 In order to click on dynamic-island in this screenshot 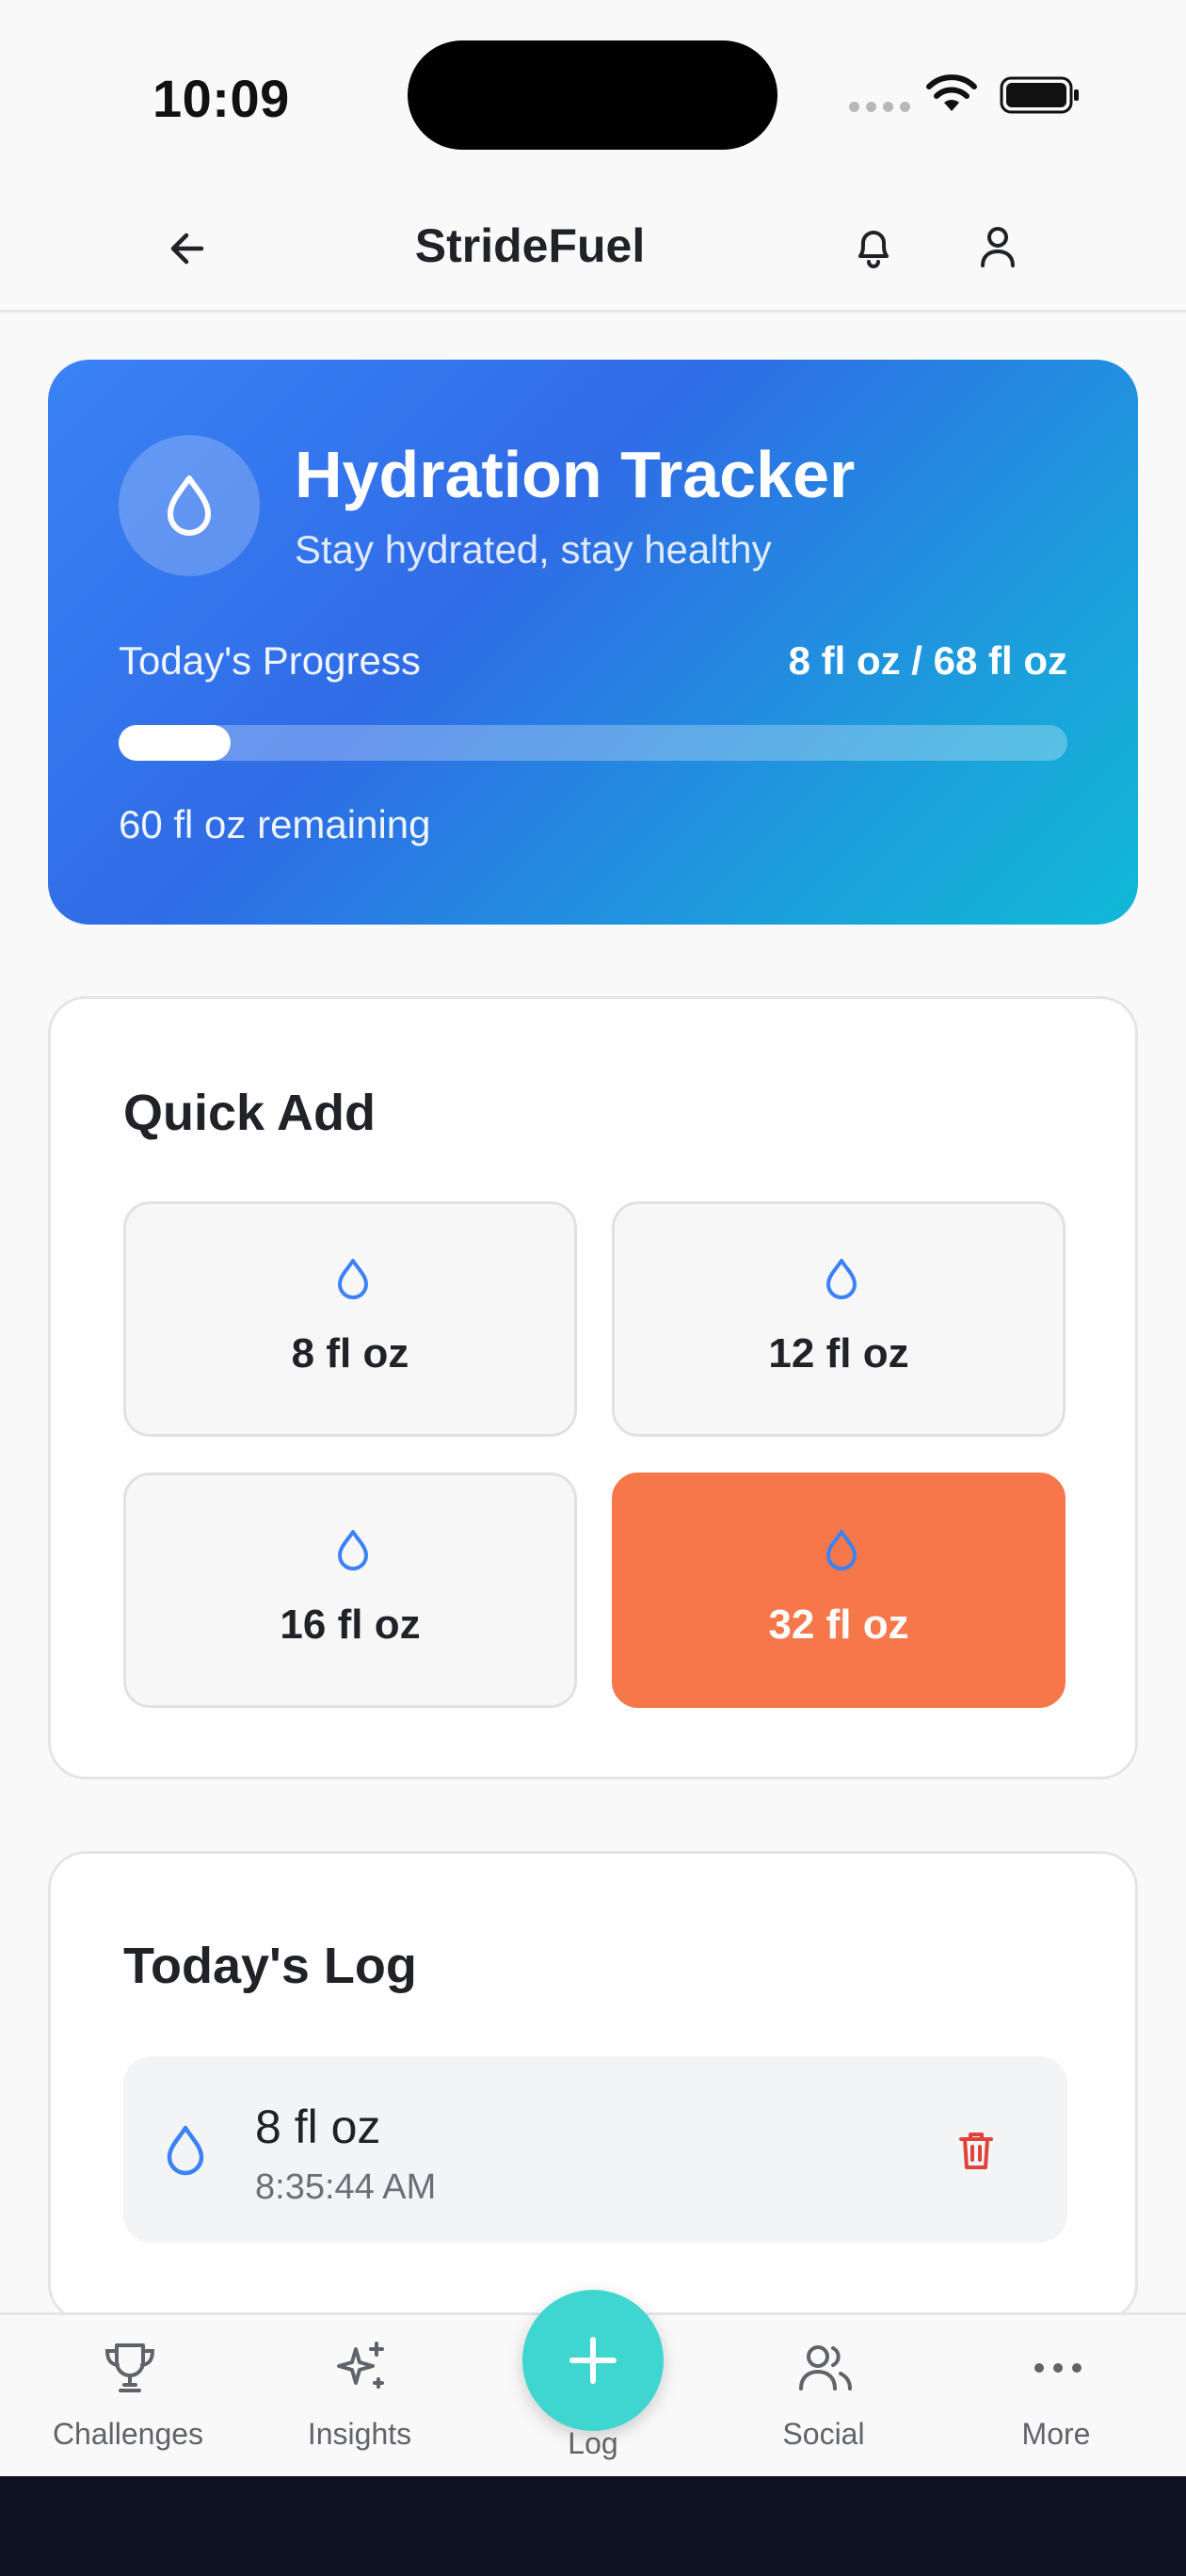, I will do `click(592, 95)`.